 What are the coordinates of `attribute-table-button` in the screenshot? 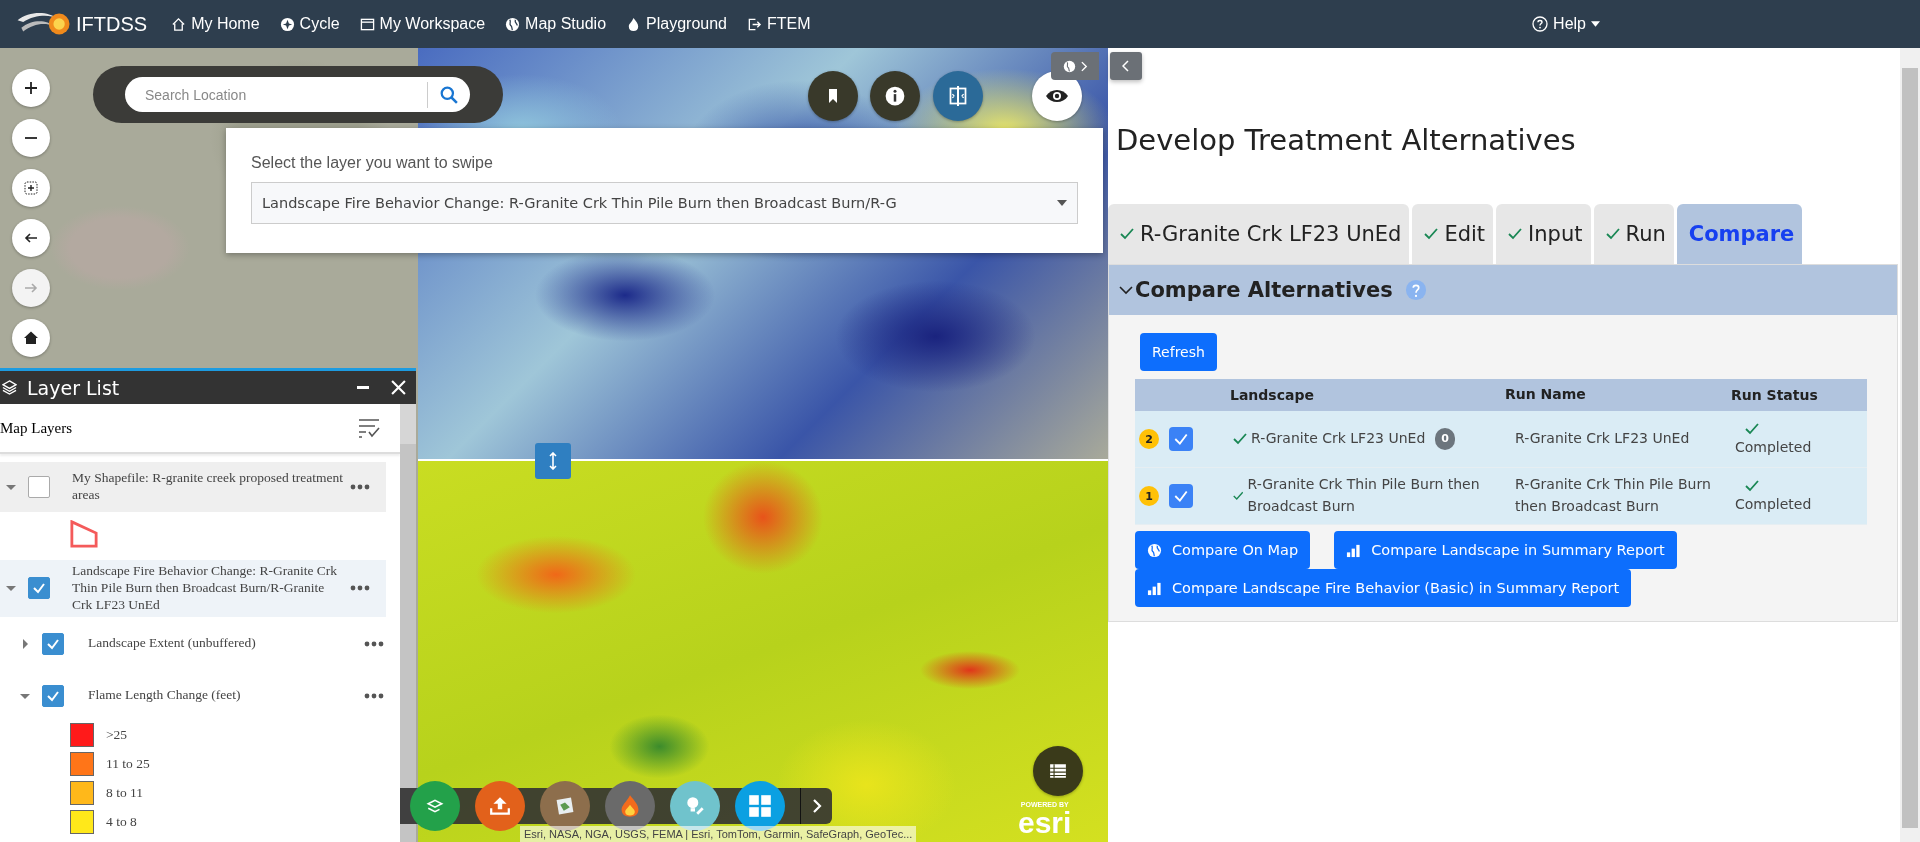 It's located at (1058, 771).